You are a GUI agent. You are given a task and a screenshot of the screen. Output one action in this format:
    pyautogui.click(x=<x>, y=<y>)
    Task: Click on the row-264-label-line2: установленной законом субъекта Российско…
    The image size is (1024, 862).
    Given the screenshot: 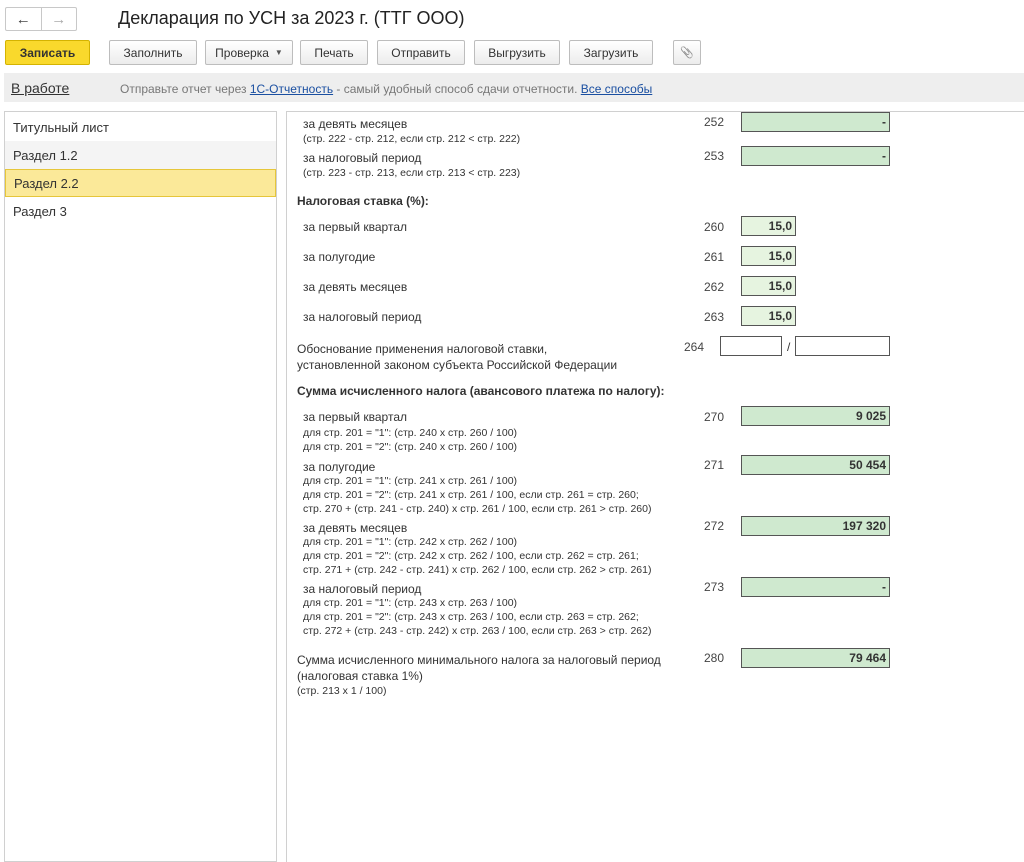 What is the action you would take?
    pyautogui.click(x=457, y=365)
    